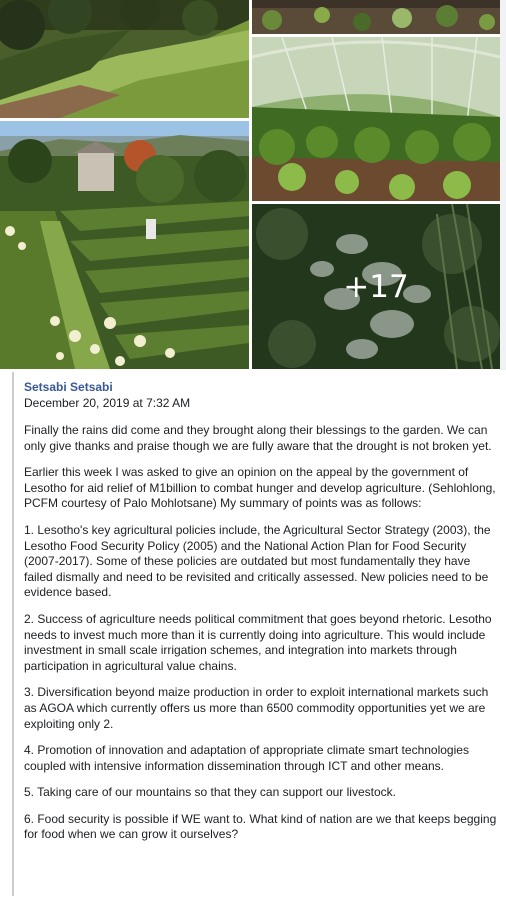 The height and width of the screenshot is (900, 506). I want to click on photo-herbs-more: +17, so click(376, 286).